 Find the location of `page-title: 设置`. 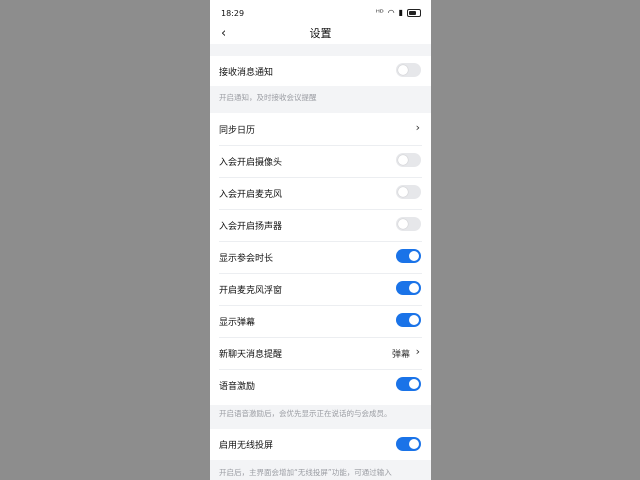

page-title: 设置 is located at coordinates (320, 33).